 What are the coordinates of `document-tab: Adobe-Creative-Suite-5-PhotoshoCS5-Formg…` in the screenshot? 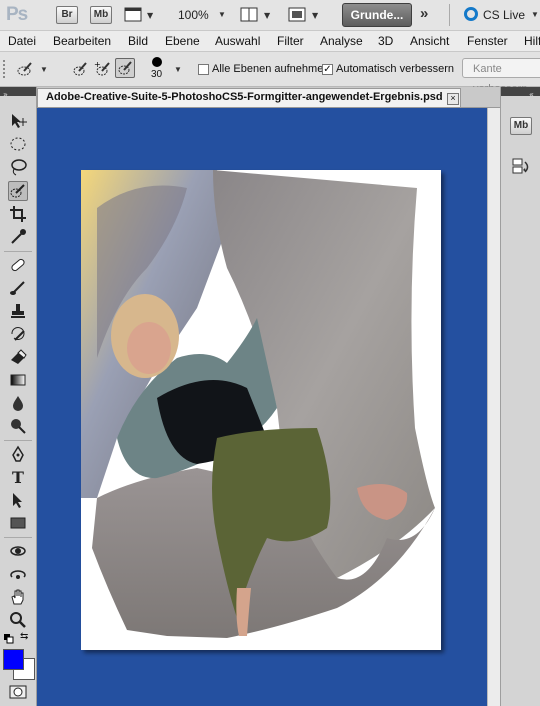 It's located at (249, 97).